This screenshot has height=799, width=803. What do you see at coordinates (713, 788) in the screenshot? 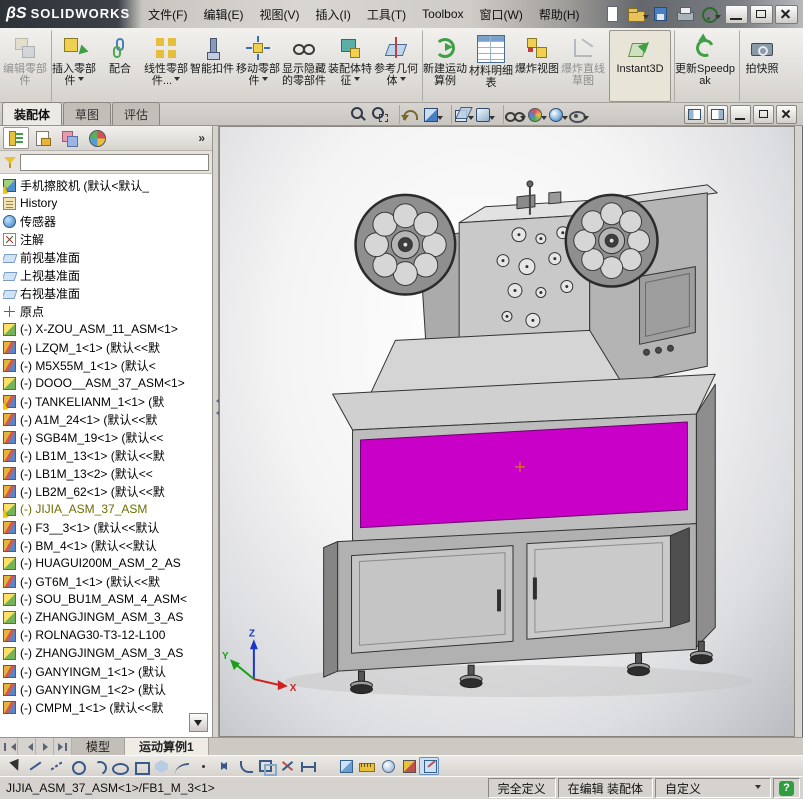
I see `status-custom-dropdown: 自定义` at bounding box center [713, 788].